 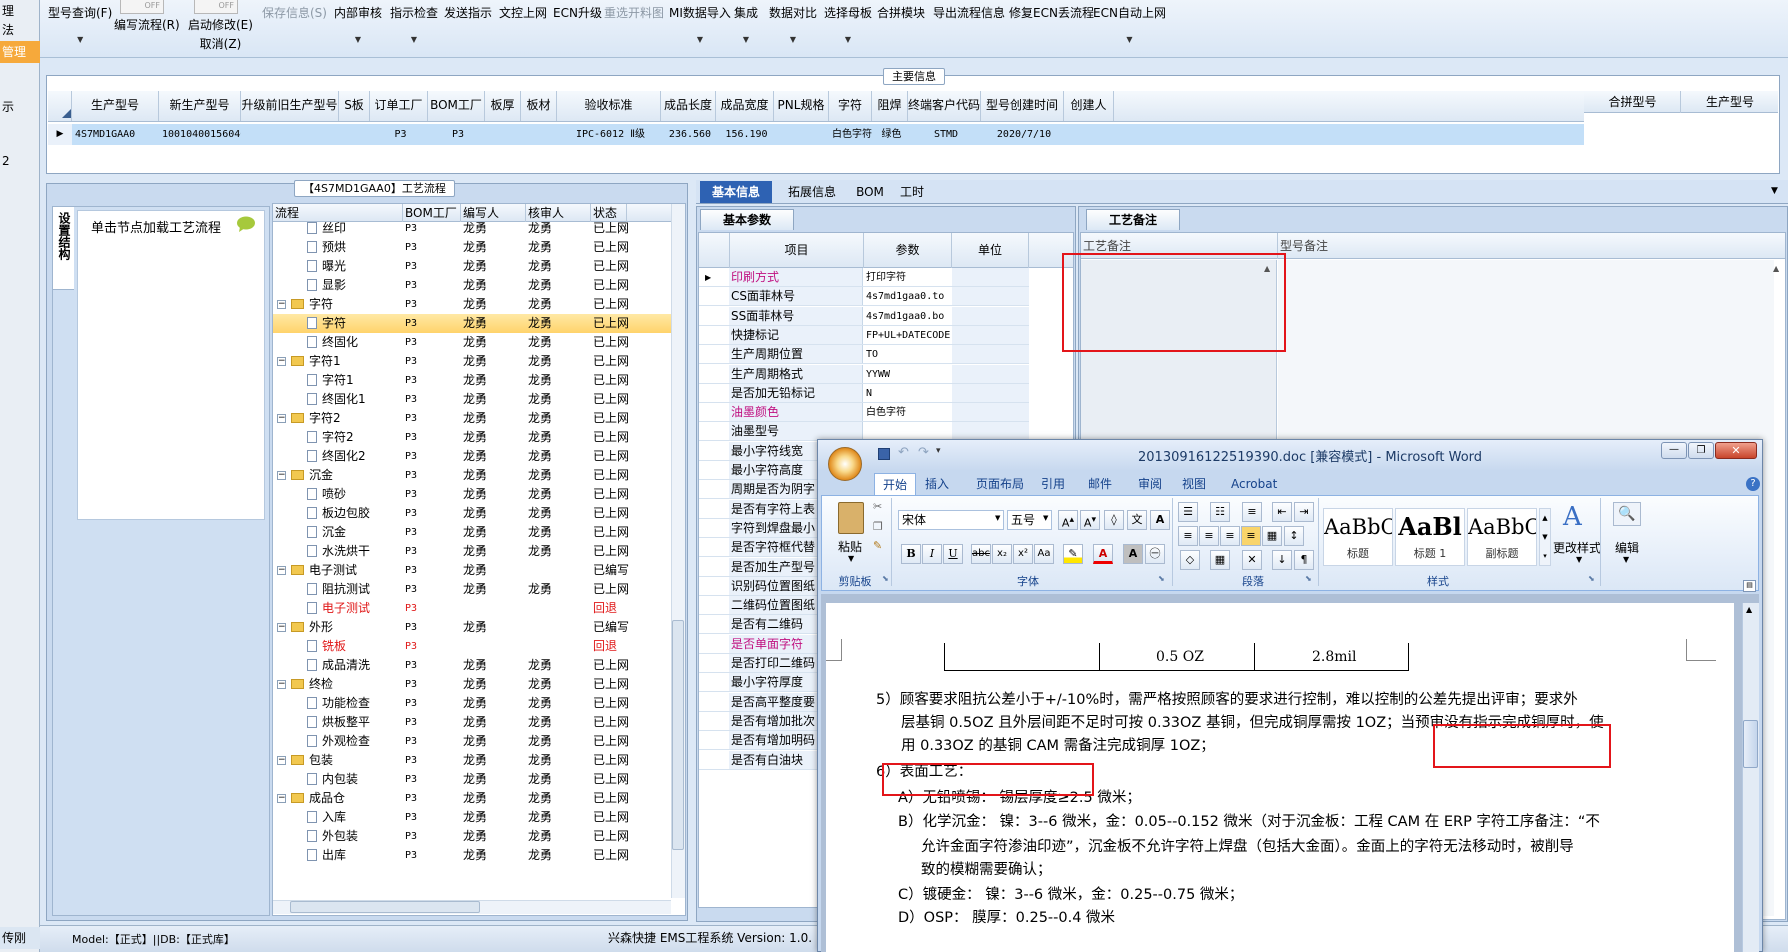 I want to click on toolbar-button-18: ECN自动上网 ▼, so click(x=1129, y=29).